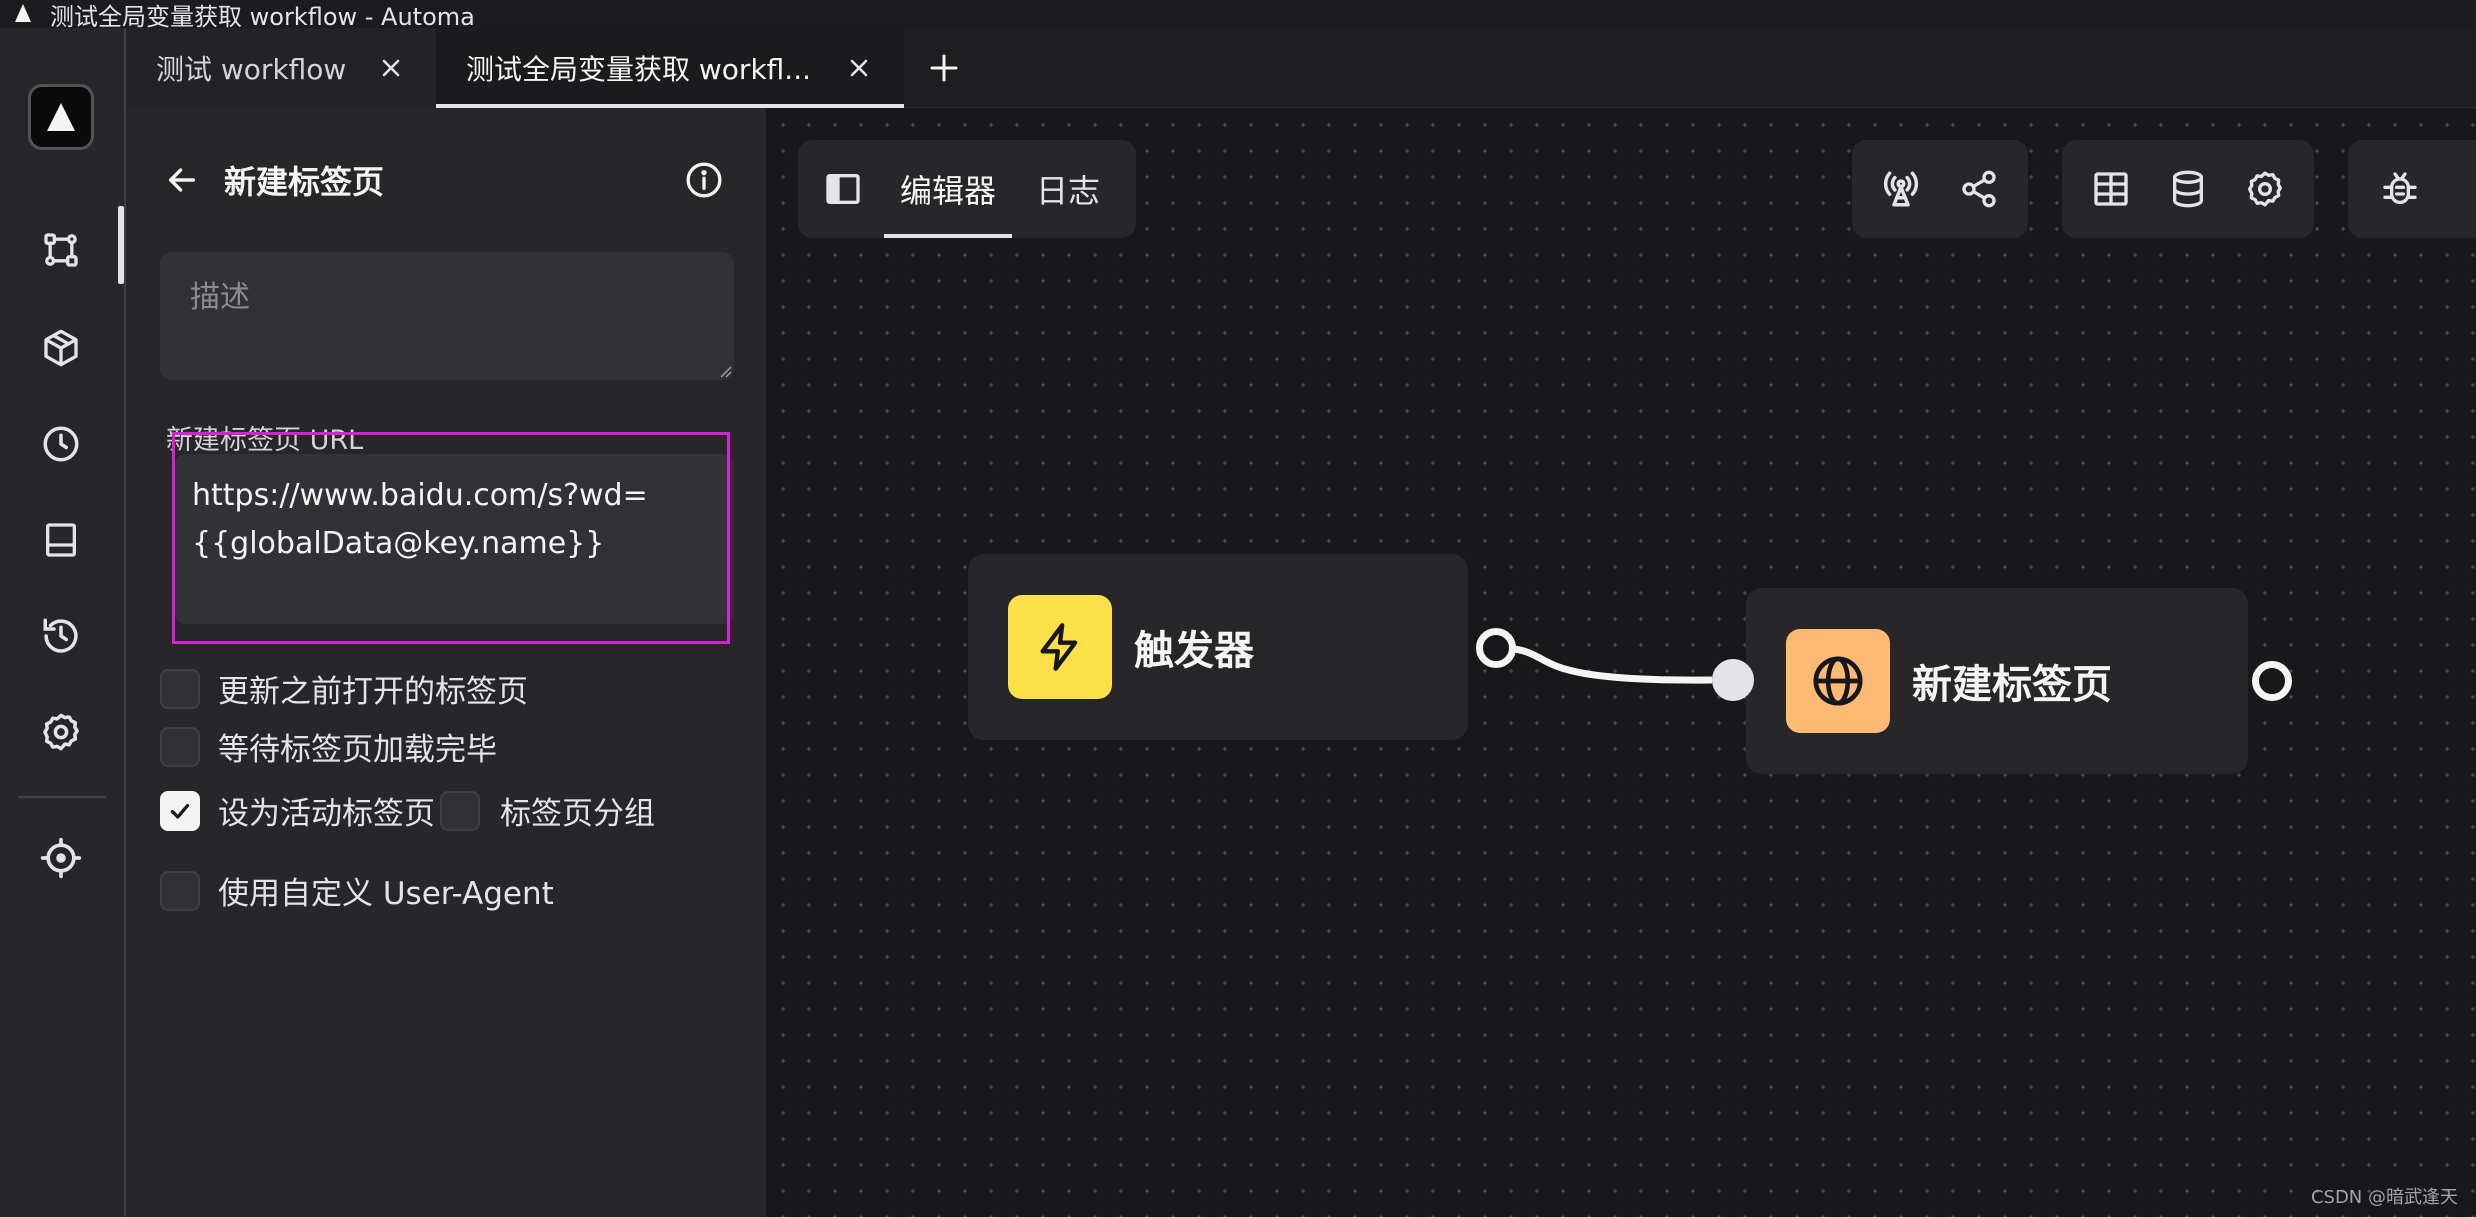 The image size is (2476, 1217). I want to click on option-custom-user-agent: 使用自定义 User-Agent, so click(357, 890).